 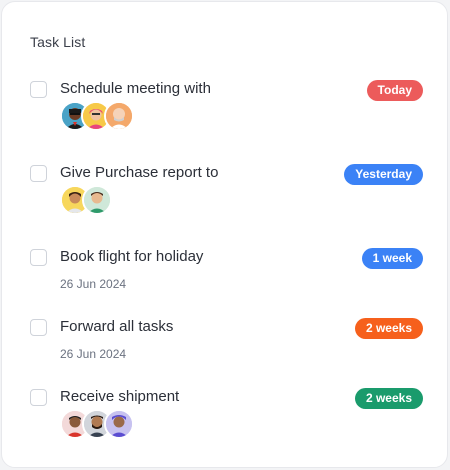 I want to click on avatar-purple-man, so click(x=119, y=424).